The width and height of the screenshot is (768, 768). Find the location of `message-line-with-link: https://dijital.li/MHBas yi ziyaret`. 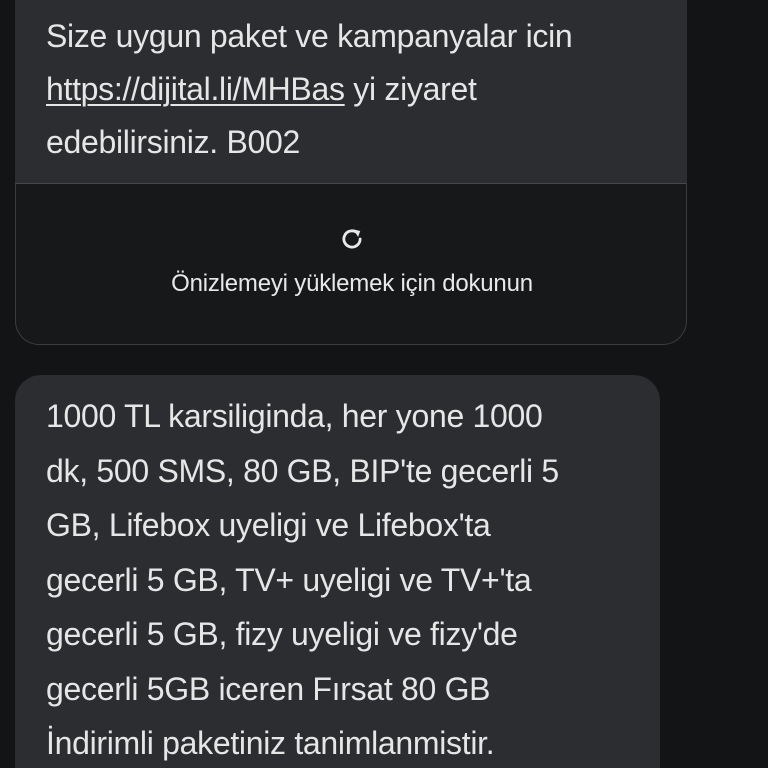

message-line-with-link: https://dijital.li/MHBas yi ziyaret is located at coordinates (356, 89).